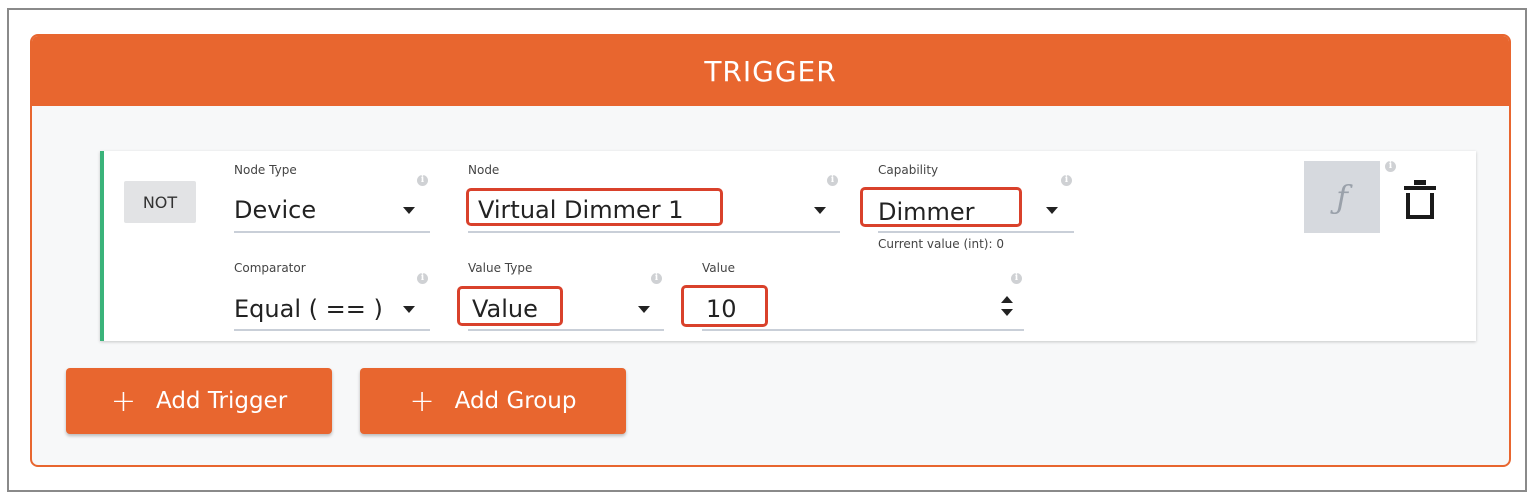  What do you see at coordinates (221, 401) in the screenshot?
I see `add-trigger-label: Add Trigger` at bounding box center [221, 401].